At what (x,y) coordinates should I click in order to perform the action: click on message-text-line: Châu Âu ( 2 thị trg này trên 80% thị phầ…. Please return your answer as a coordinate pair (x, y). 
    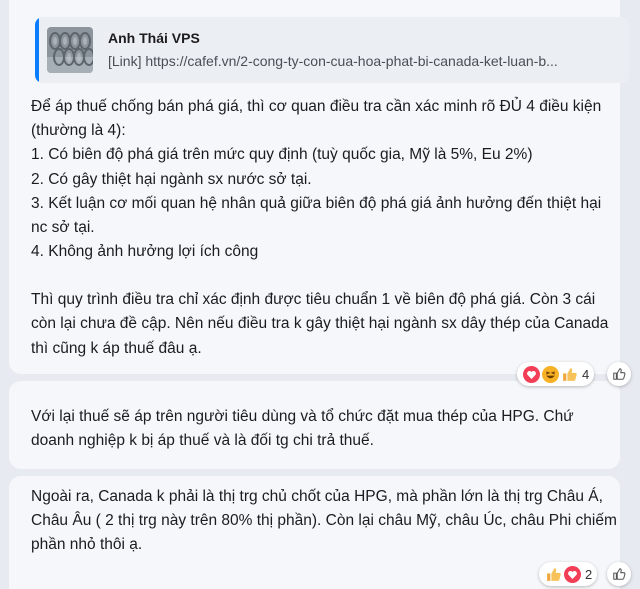
    Looking at the image, I should click on (324, 520).